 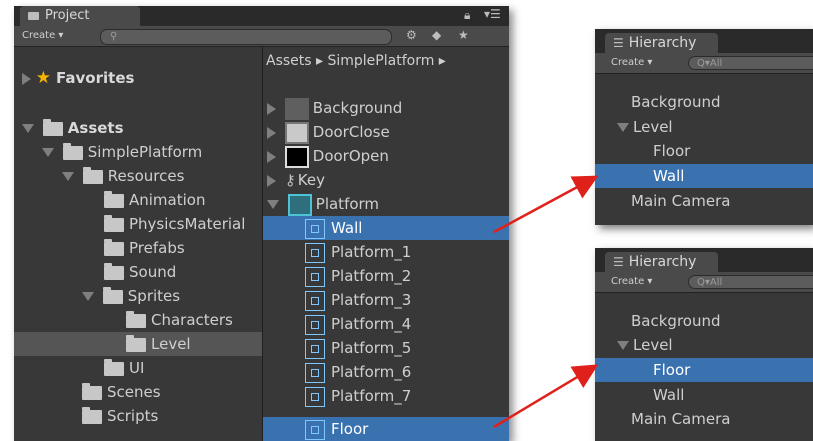 What do you see at coordinates (546, 302) in the screenshot?
I see `annotation-arrows` at bounding box center [546, 302].